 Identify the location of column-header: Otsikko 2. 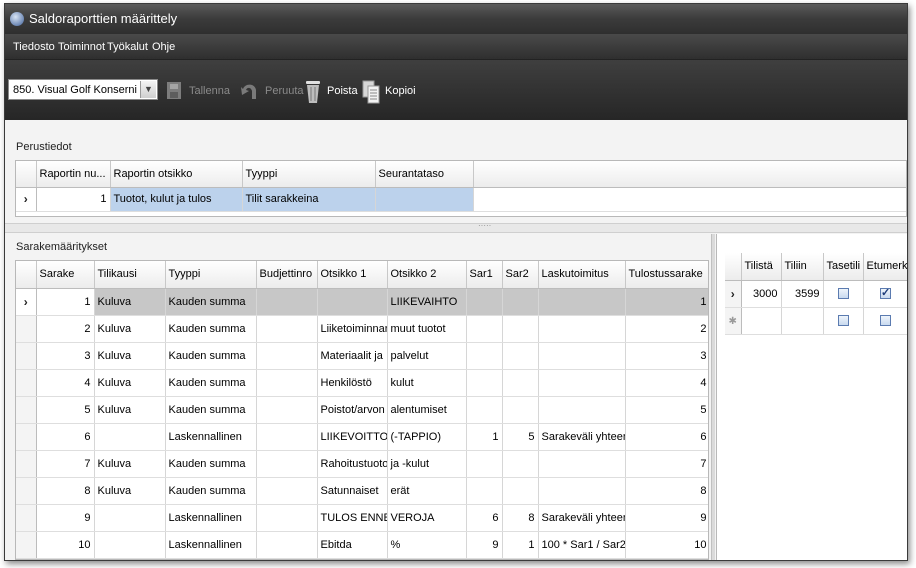
(427, 275).